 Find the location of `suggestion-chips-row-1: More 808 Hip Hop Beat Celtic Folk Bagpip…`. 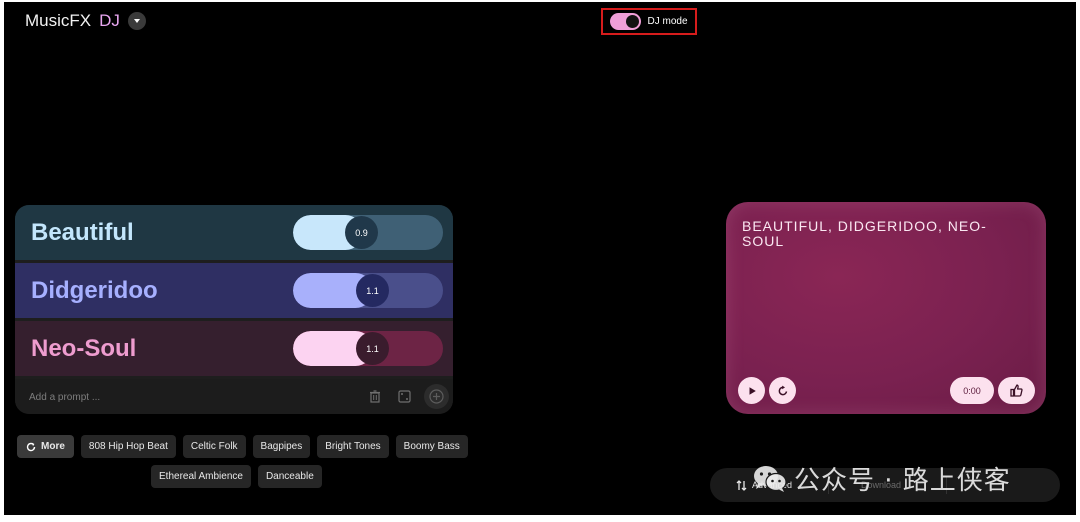

suggestion-chips-row-1: More 808 Hip Hop Beat Celtic Folk Bagpip… is located at coordinates (242, 446).